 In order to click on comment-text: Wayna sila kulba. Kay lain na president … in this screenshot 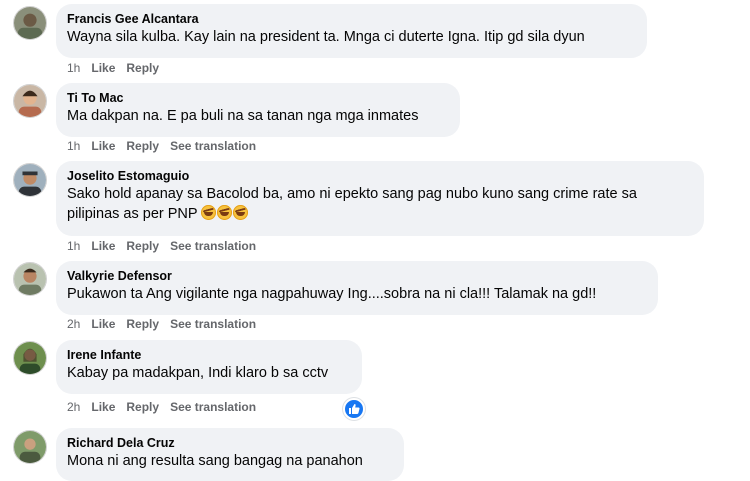, I will do `click(326, 37)`.